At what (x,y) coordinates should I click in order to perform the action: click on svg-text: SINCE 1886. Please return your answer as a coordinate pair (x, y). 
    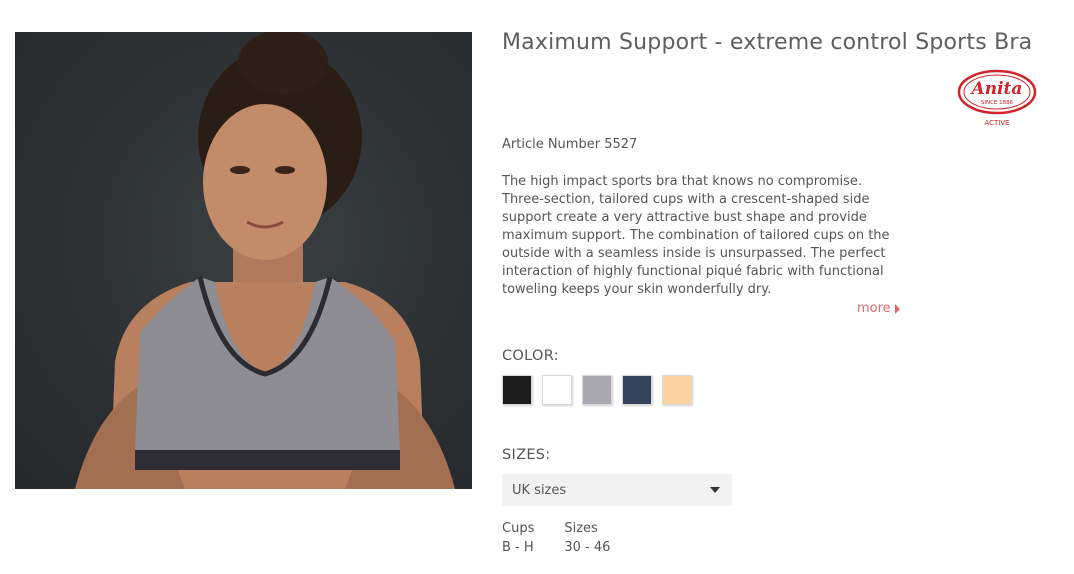
    Looking at the image, I should click on (997, 103).